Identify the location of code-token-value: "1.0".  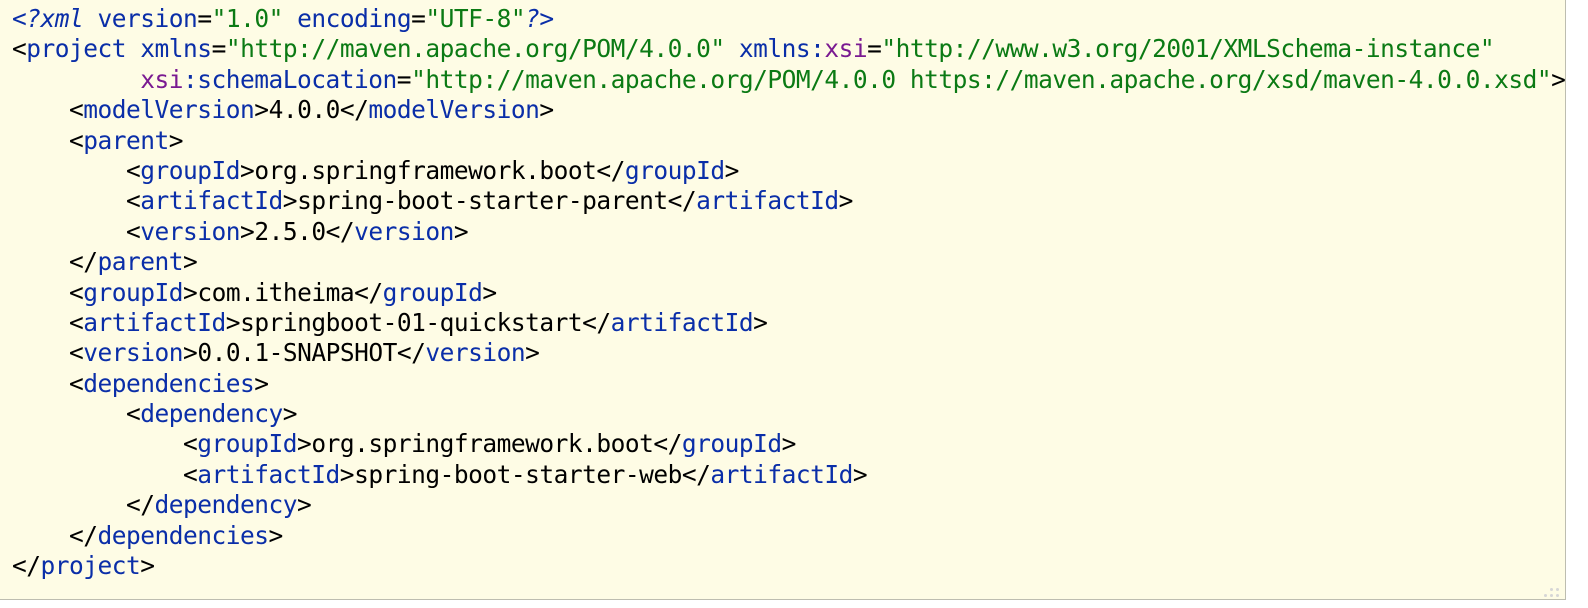
(247, 18).